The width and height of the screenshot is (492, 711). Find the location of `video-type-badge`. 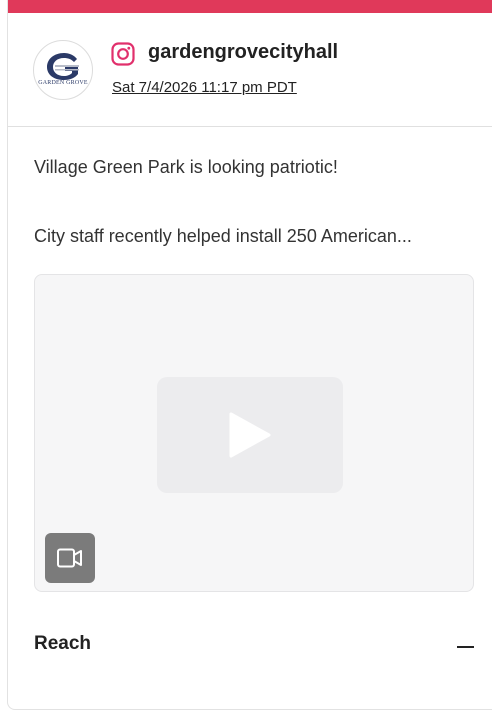

video-type-badge is located at coordinates (70, 558).